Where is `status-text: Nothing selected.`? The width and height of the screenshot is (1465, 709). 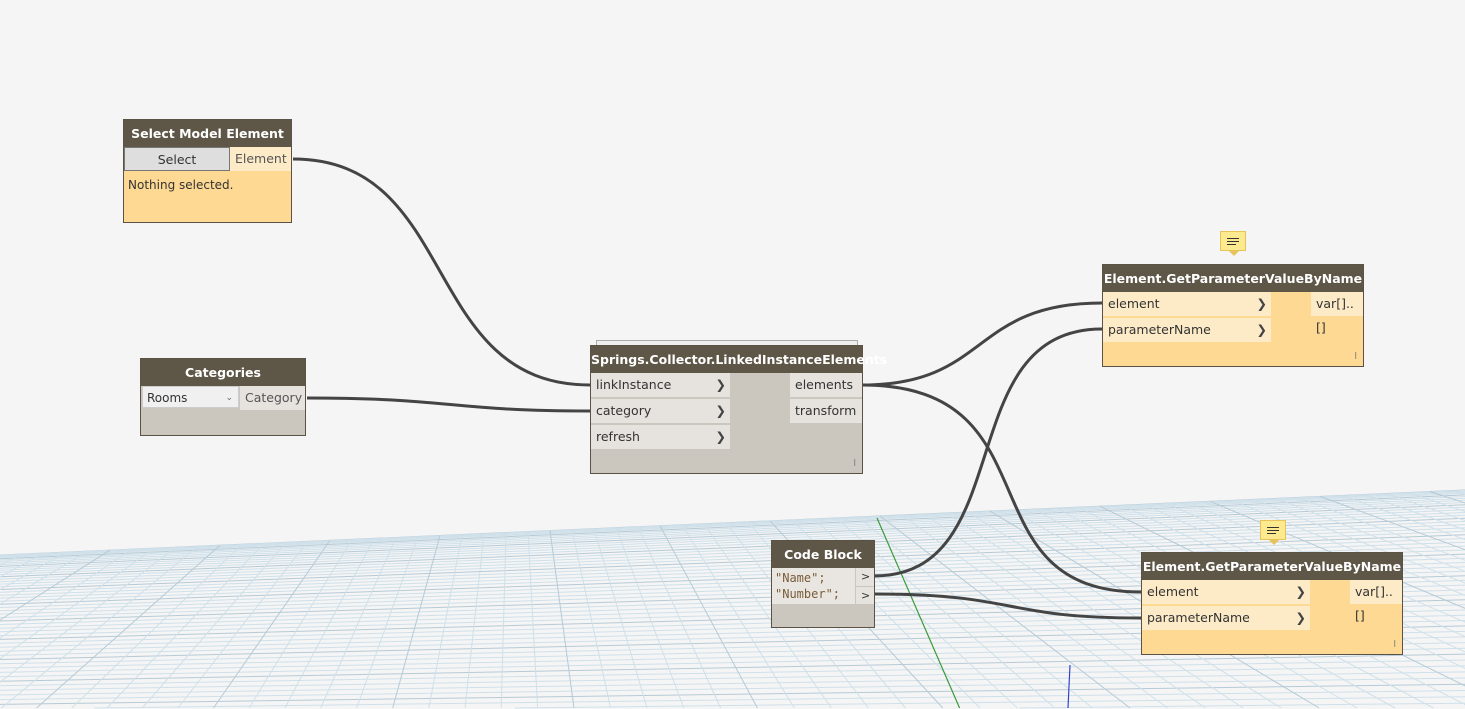
status-text: Nothing selected. is located at coordinates (181, 185).